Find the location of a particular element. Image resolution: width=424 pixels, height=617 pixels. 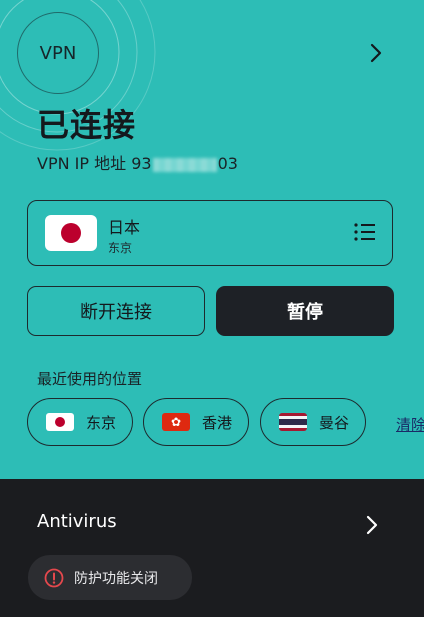

thailand-flag-icon is located at coordinates (293, 422).